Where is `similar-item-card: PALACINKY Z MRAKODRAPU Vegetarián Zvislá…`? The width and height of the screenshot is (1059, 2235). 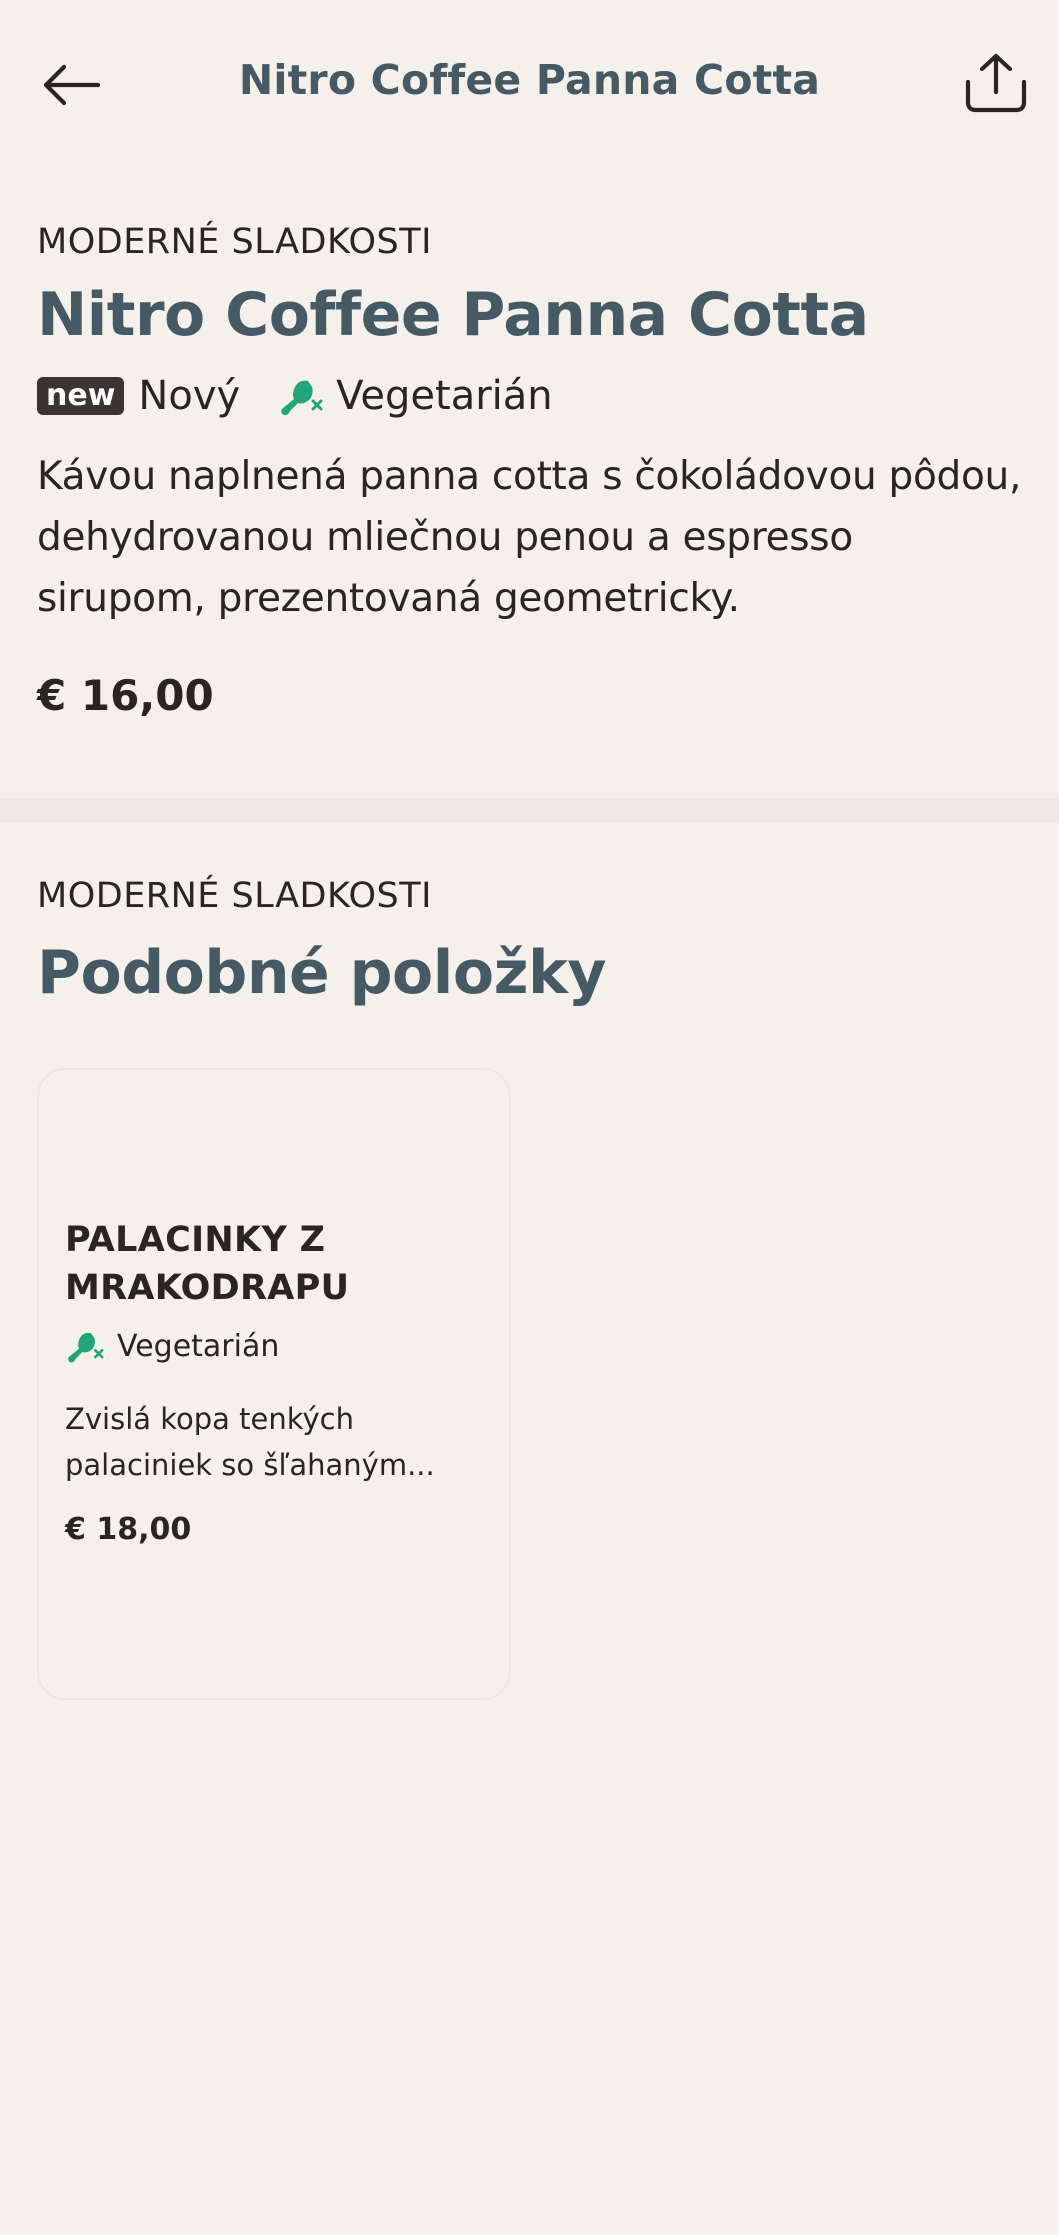
similar-item-card: PALACINKY Z MRAKODRAPU Vegetarián Zvislá… is located at coordinates (274, 1384).